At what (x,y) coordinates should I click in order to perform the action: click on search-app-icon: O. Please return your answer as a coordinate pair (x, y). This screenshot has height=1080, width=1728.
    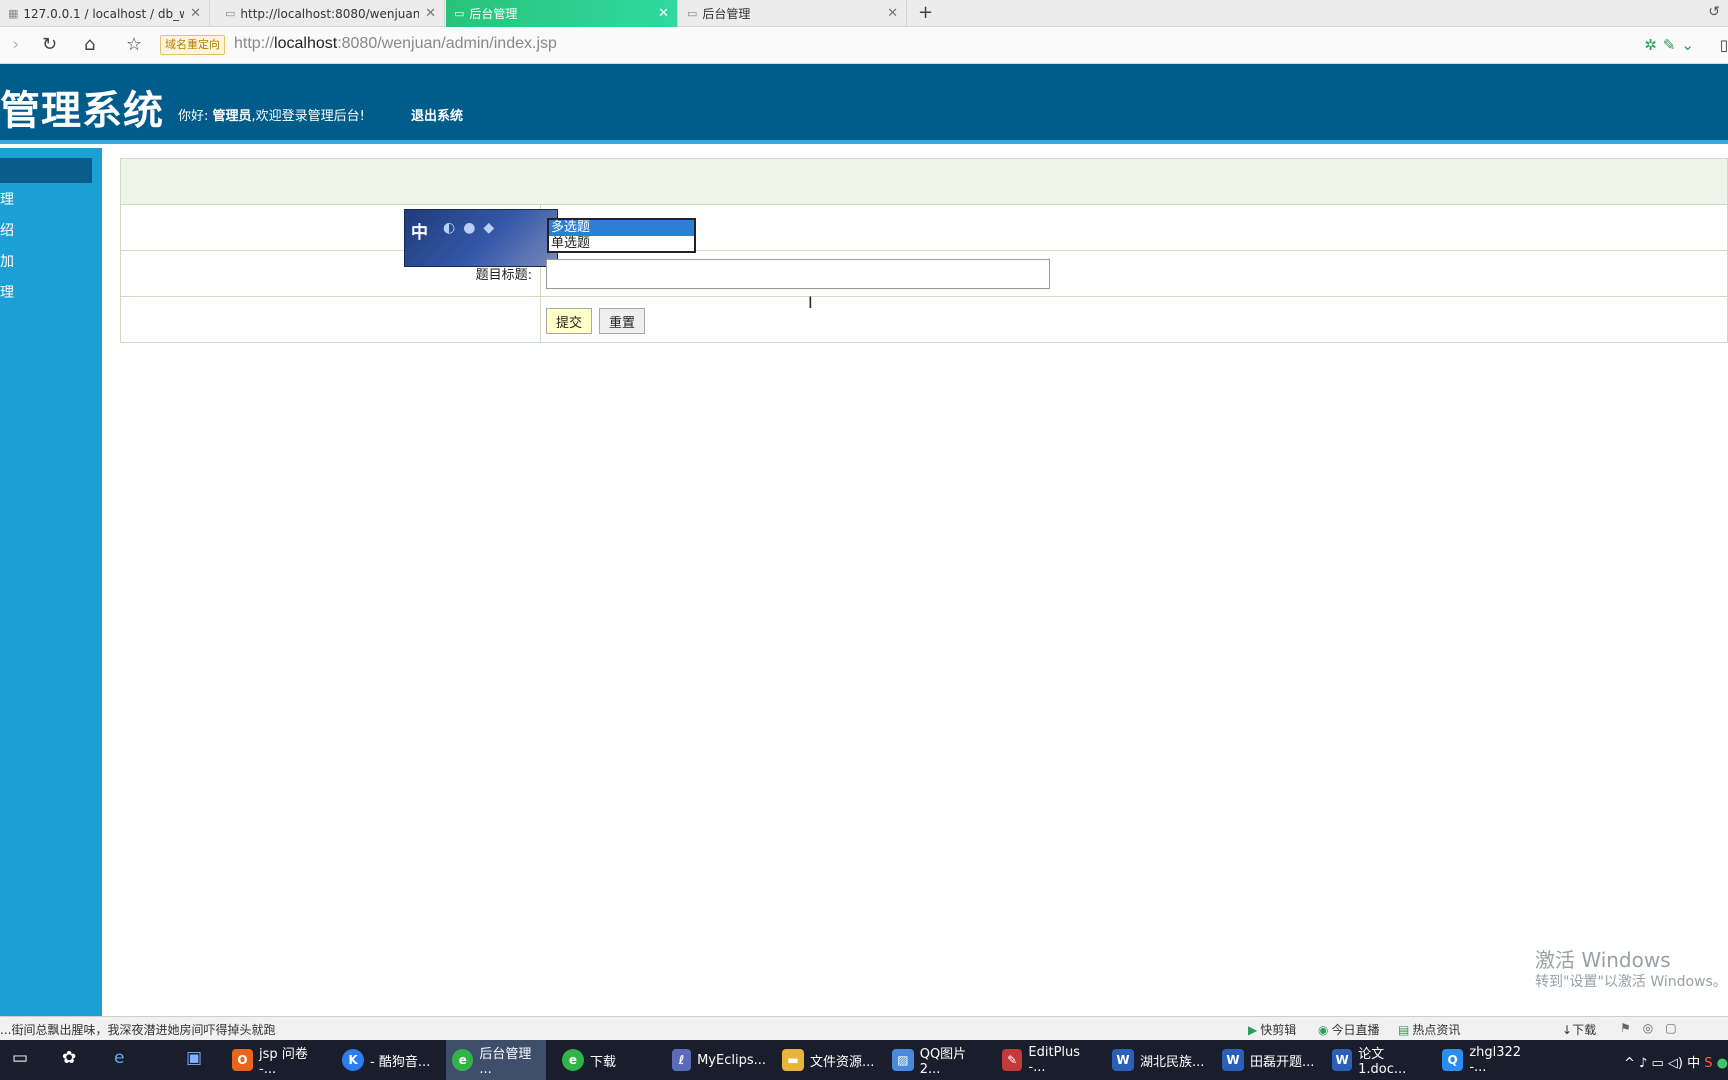
    Looking at the image, I should click on (243, 1060).